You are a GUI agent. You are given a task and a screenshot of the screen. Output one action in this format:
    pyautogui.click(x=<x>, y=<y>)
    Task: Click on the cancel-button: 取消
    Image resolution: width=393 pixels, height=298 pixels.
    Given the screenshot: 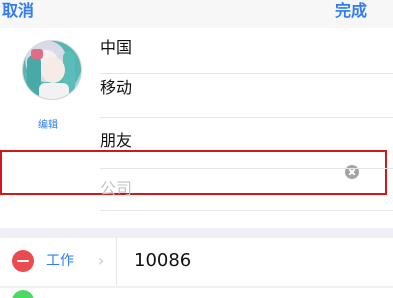 What is the action you would take?
    pyautogui.click(x=18, y=11)
    